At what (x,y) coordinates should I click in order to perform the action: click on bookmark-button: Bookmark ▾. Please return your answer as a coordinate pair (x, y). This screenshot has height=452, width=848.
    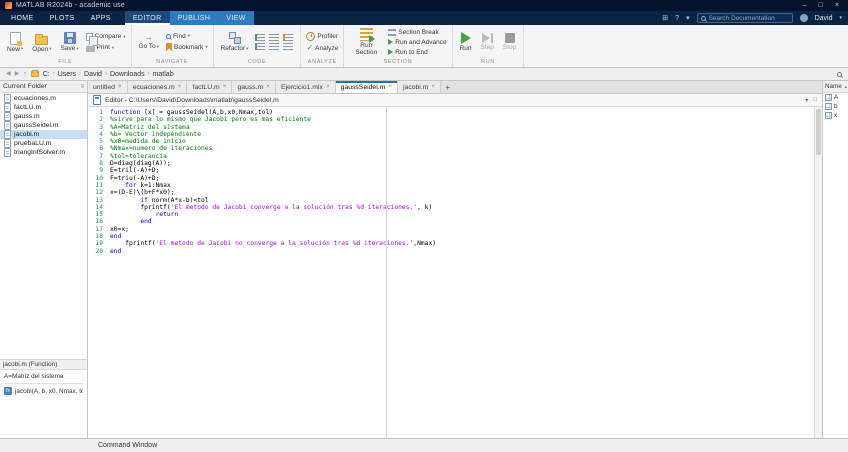
    Looking at the image, I should click on (187, 47).